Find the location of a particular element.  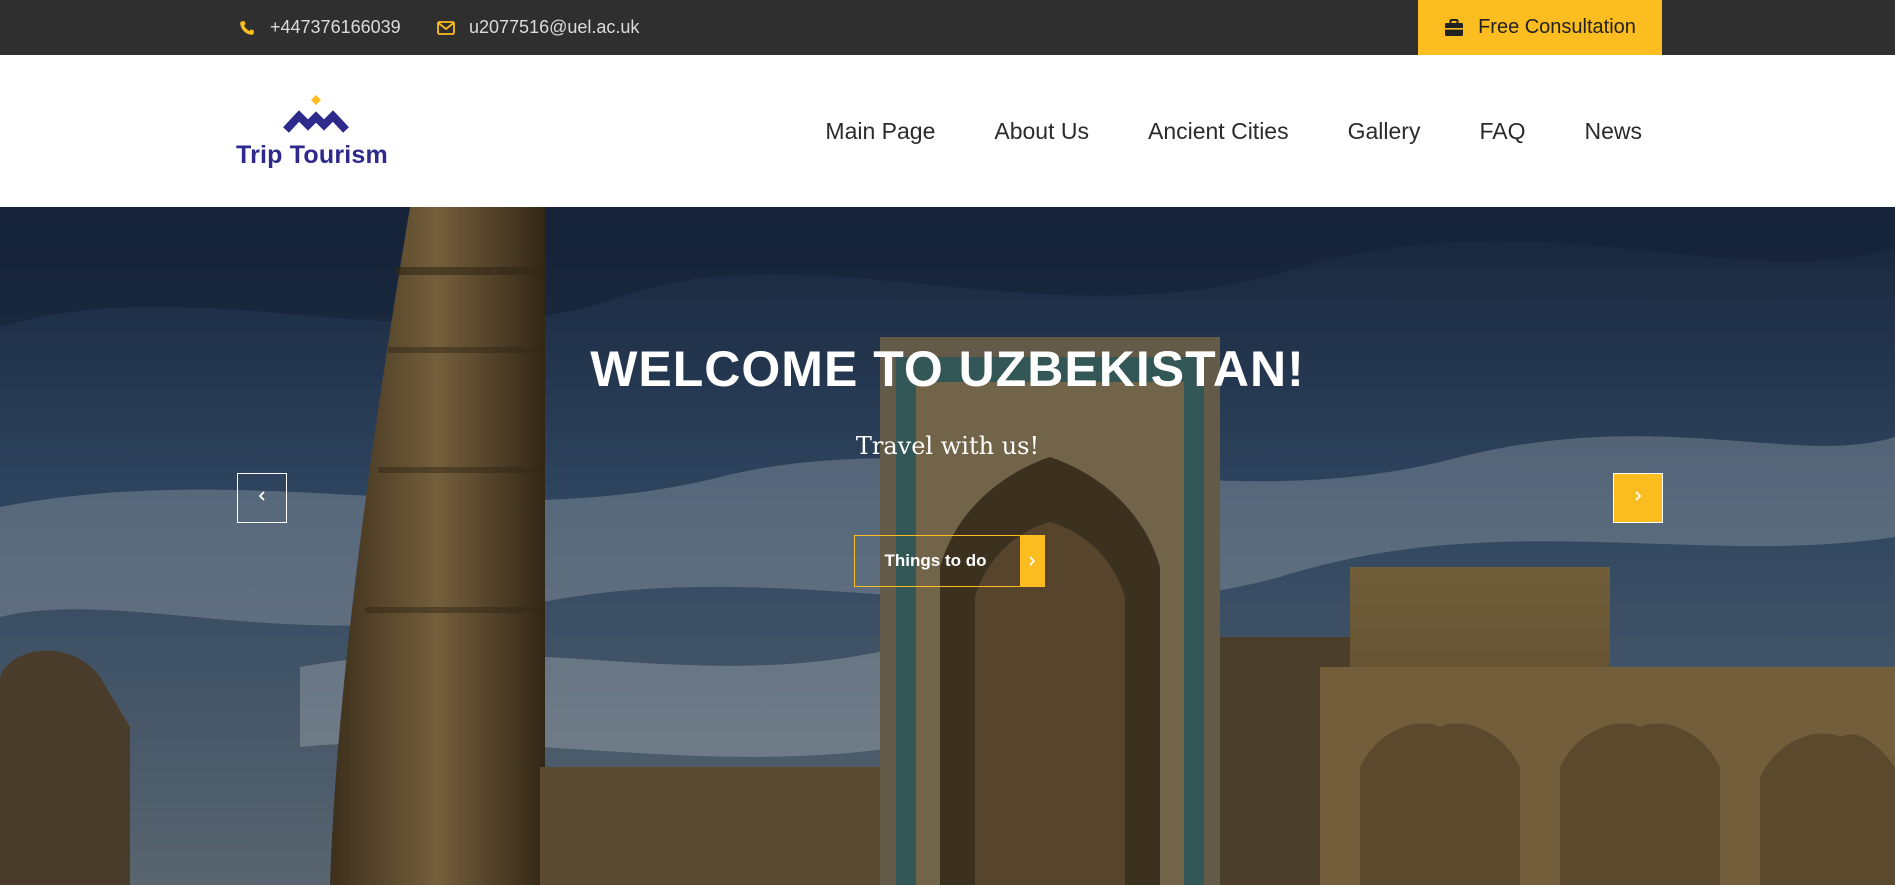

chevron-left-icon is located at coordinates (262, 498).